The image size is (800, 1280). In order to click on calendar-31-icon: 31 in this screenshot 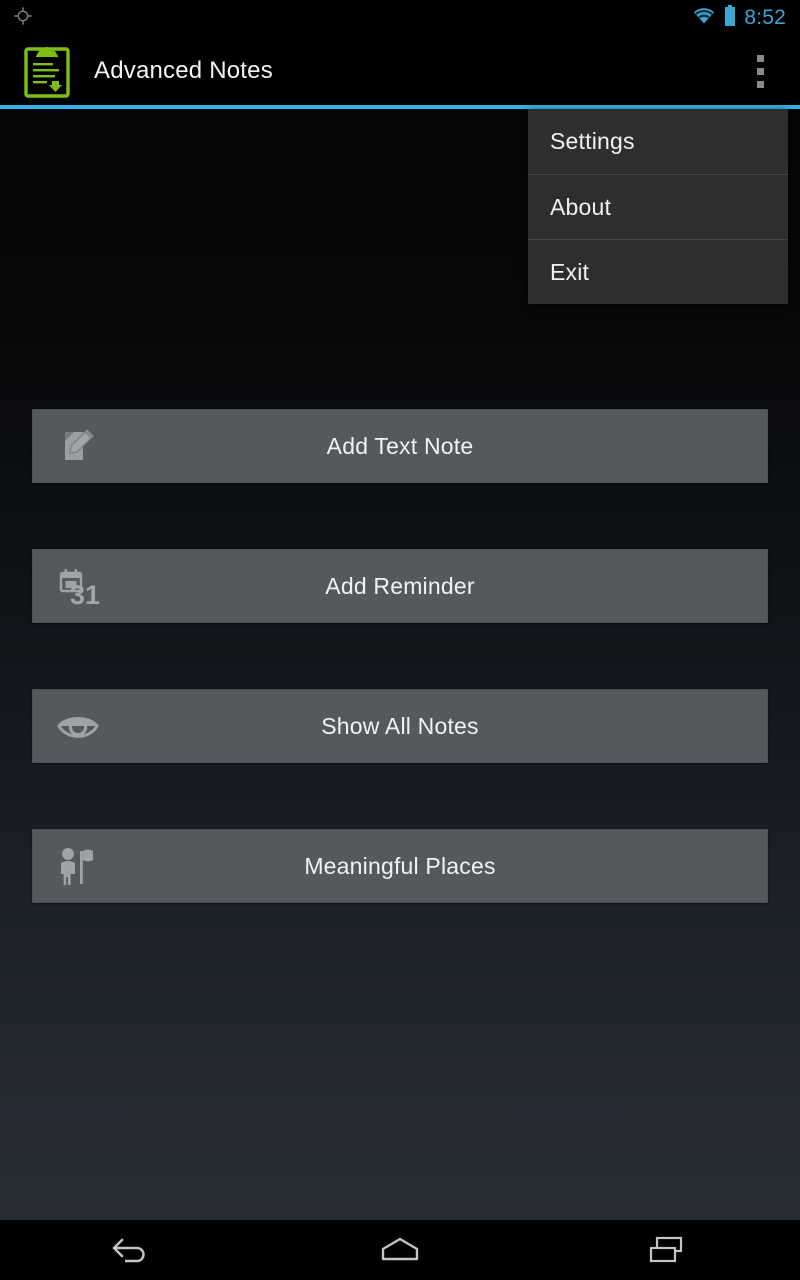, I will do `click(78, 586)`.